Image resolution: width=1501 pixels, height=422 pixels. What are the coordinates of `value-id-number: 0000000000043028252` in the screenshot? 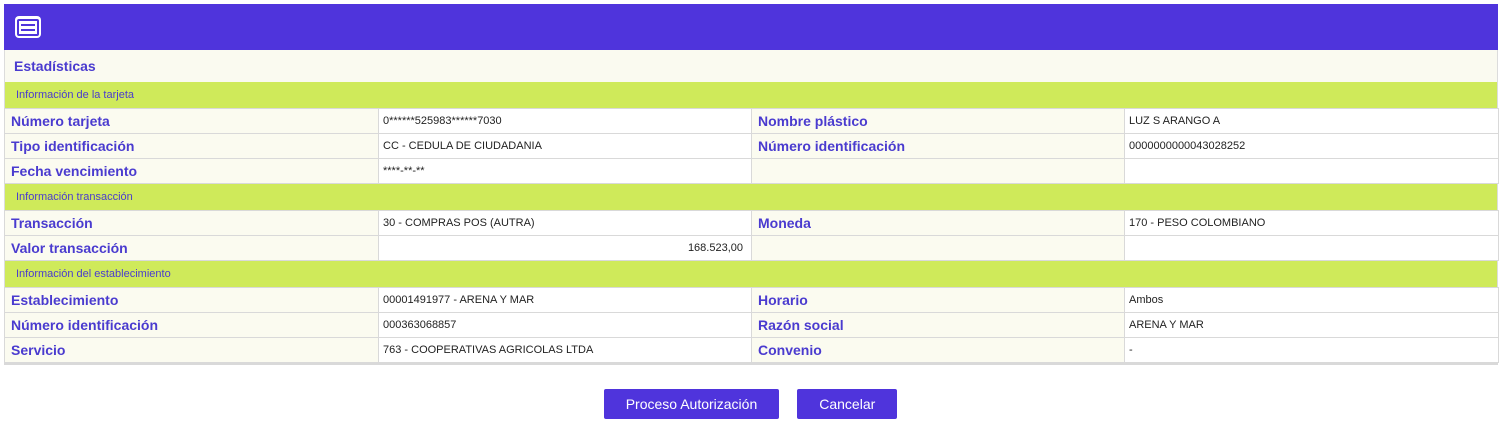 It's located at (1311, 146).